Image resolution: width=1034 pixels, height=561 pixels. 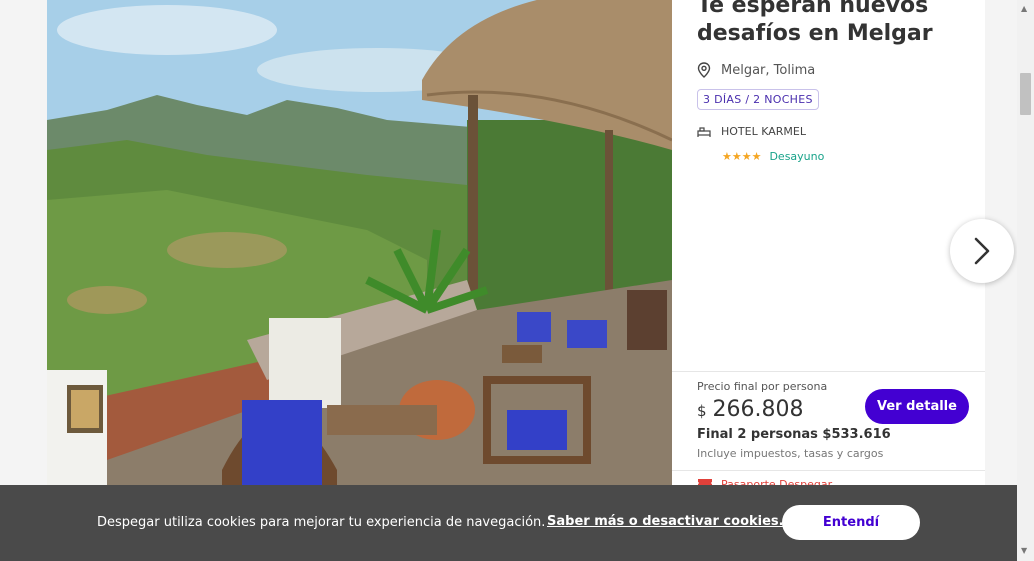 What do you see at coordinates (704, 70) in the screenshot?
I see `map-pin-icon` at bounding box center [704, 70].